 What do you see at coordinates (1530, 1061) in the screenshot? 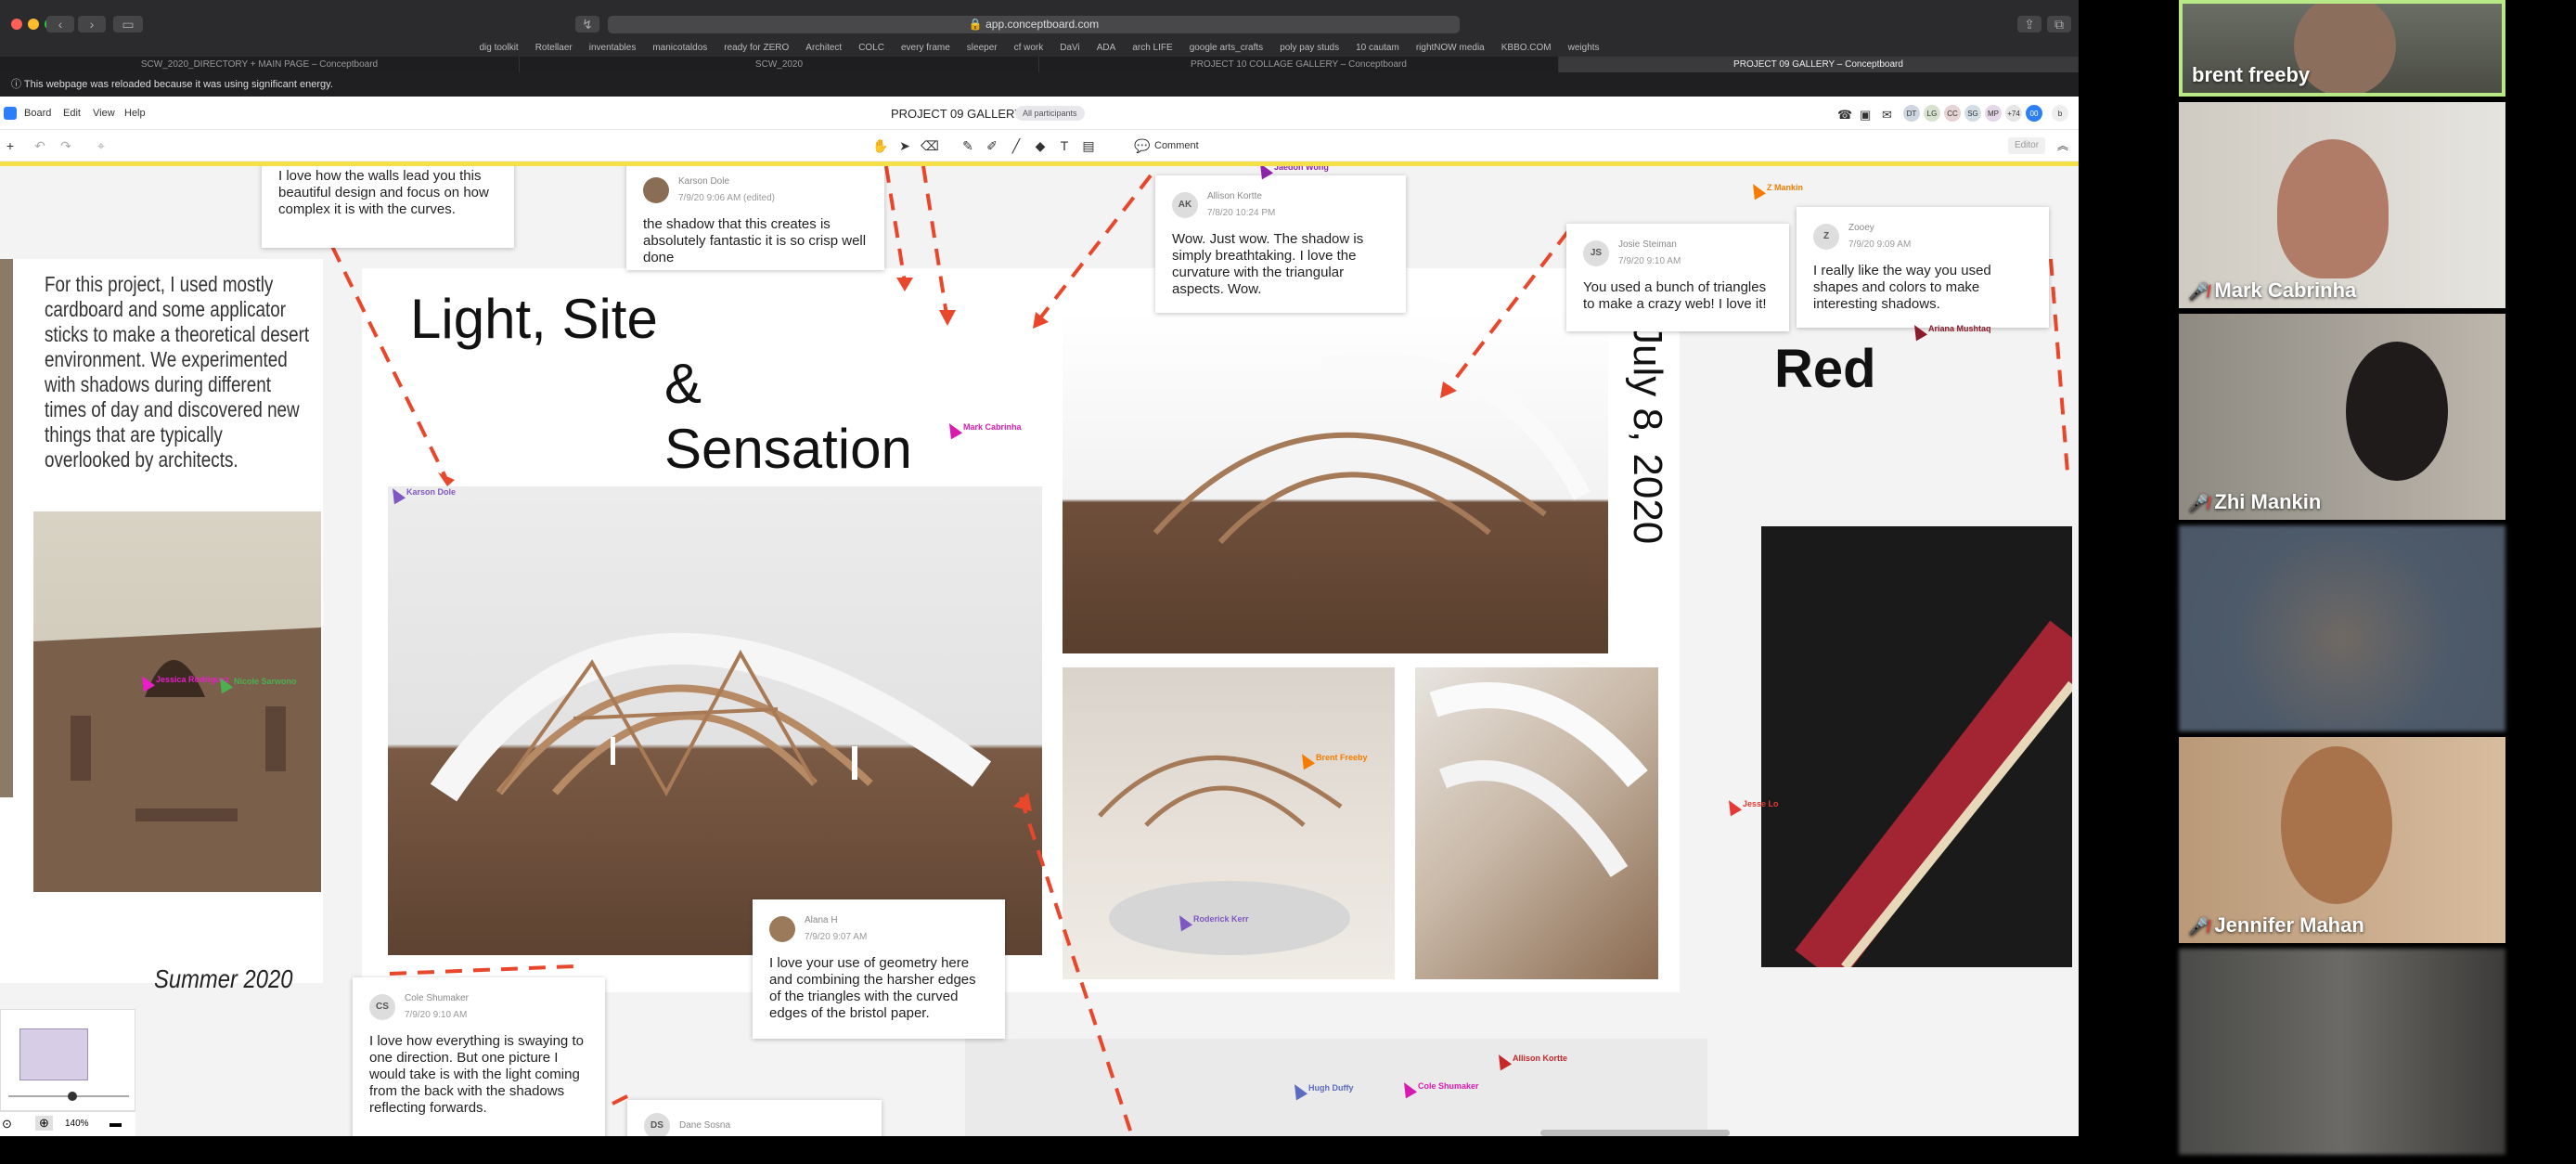
I see `collaborator-cursor: Allison Kortte` at bounding box center [1530, 1061].